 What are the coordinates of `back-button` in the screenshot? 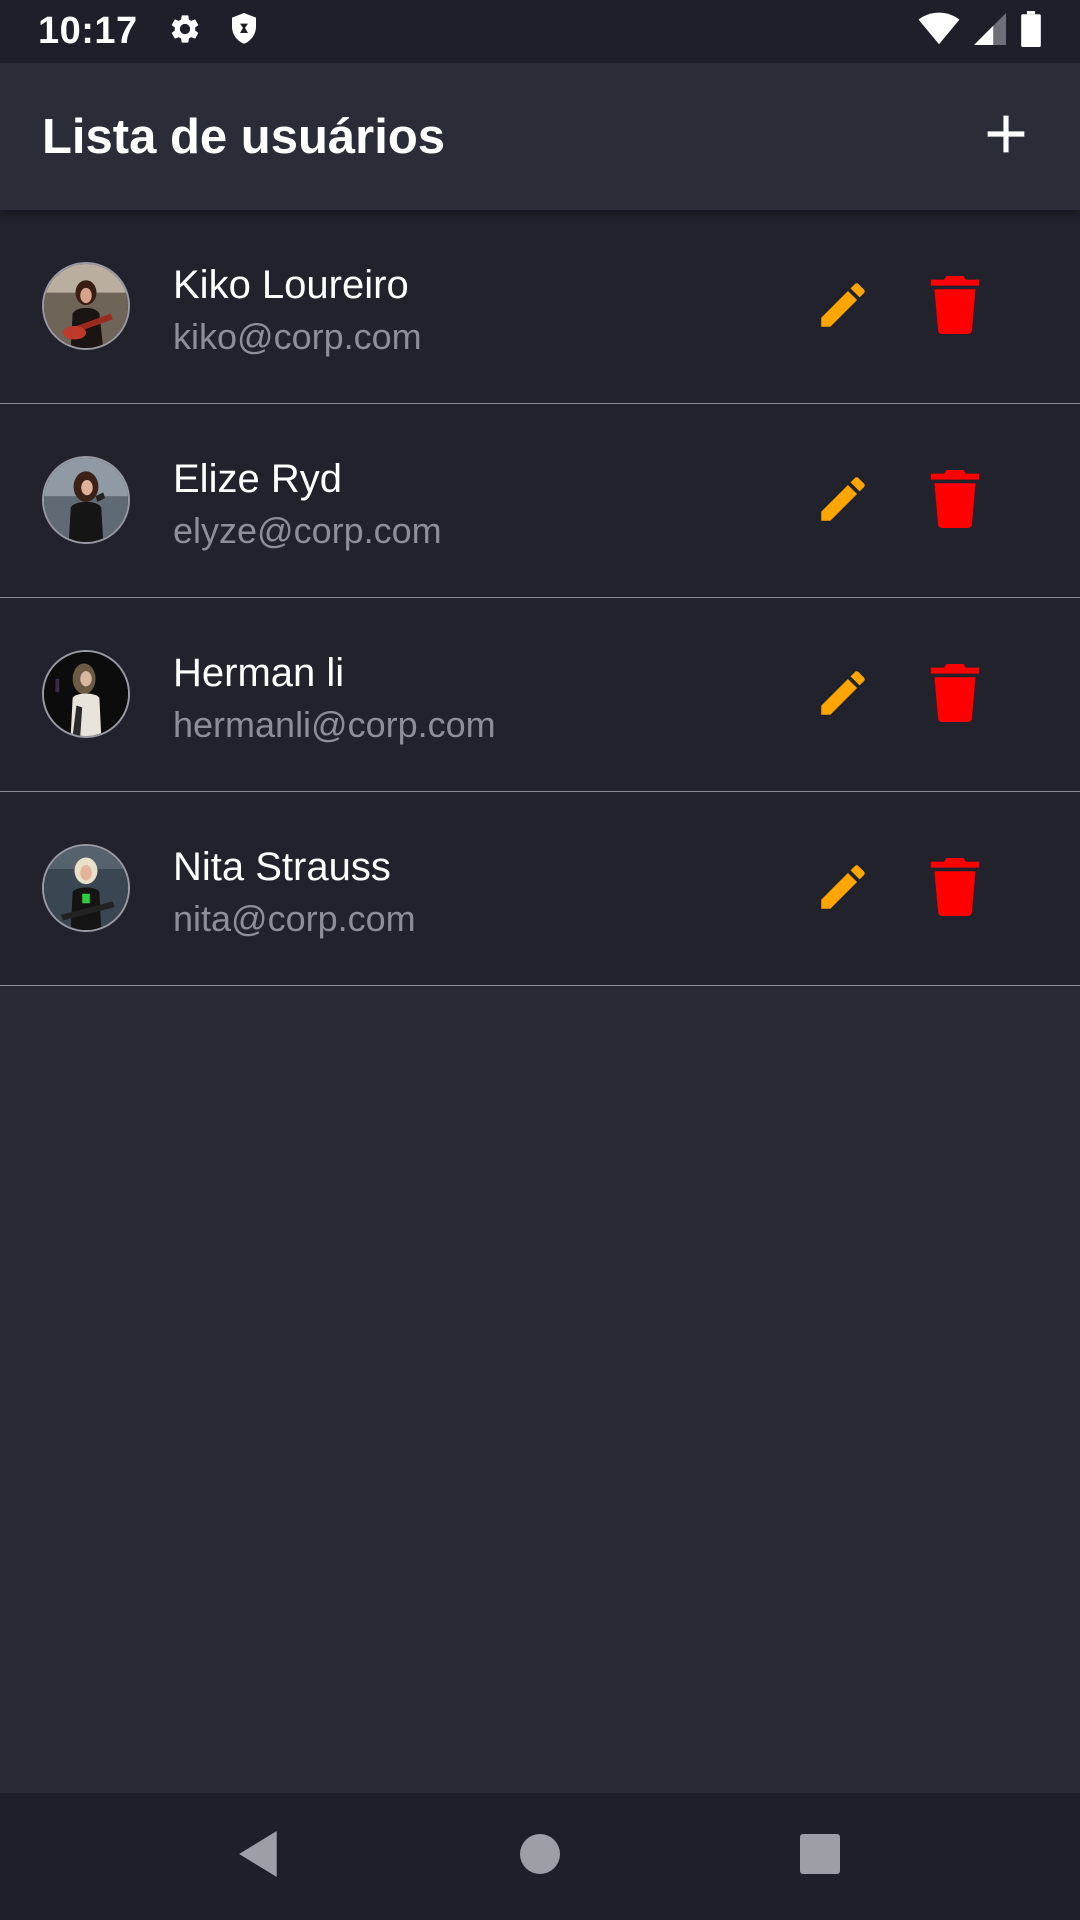 It's located at (260, 1857).